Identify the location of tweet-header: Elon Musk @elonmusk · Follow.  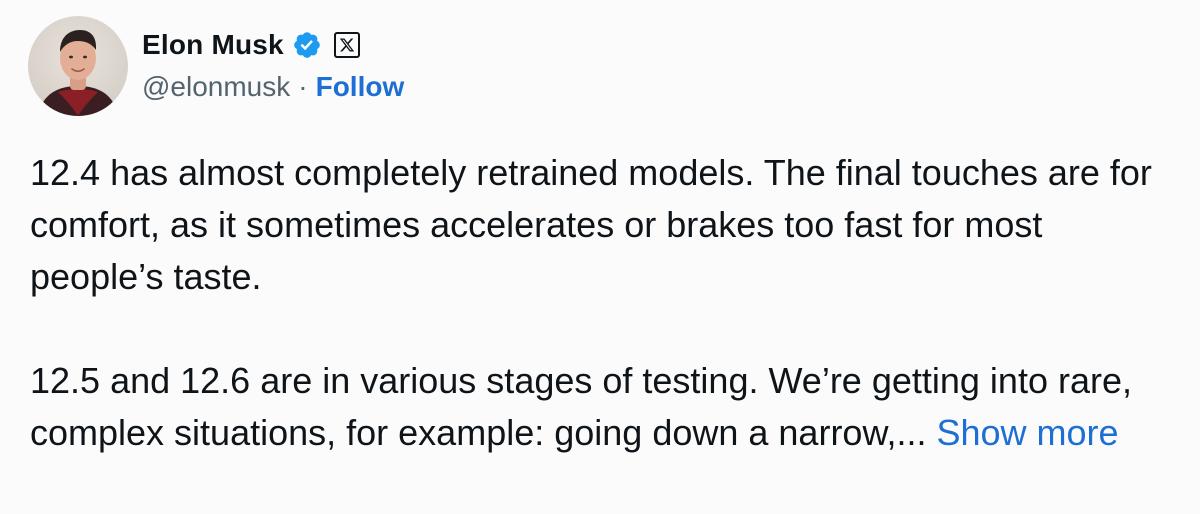
(216, 66).